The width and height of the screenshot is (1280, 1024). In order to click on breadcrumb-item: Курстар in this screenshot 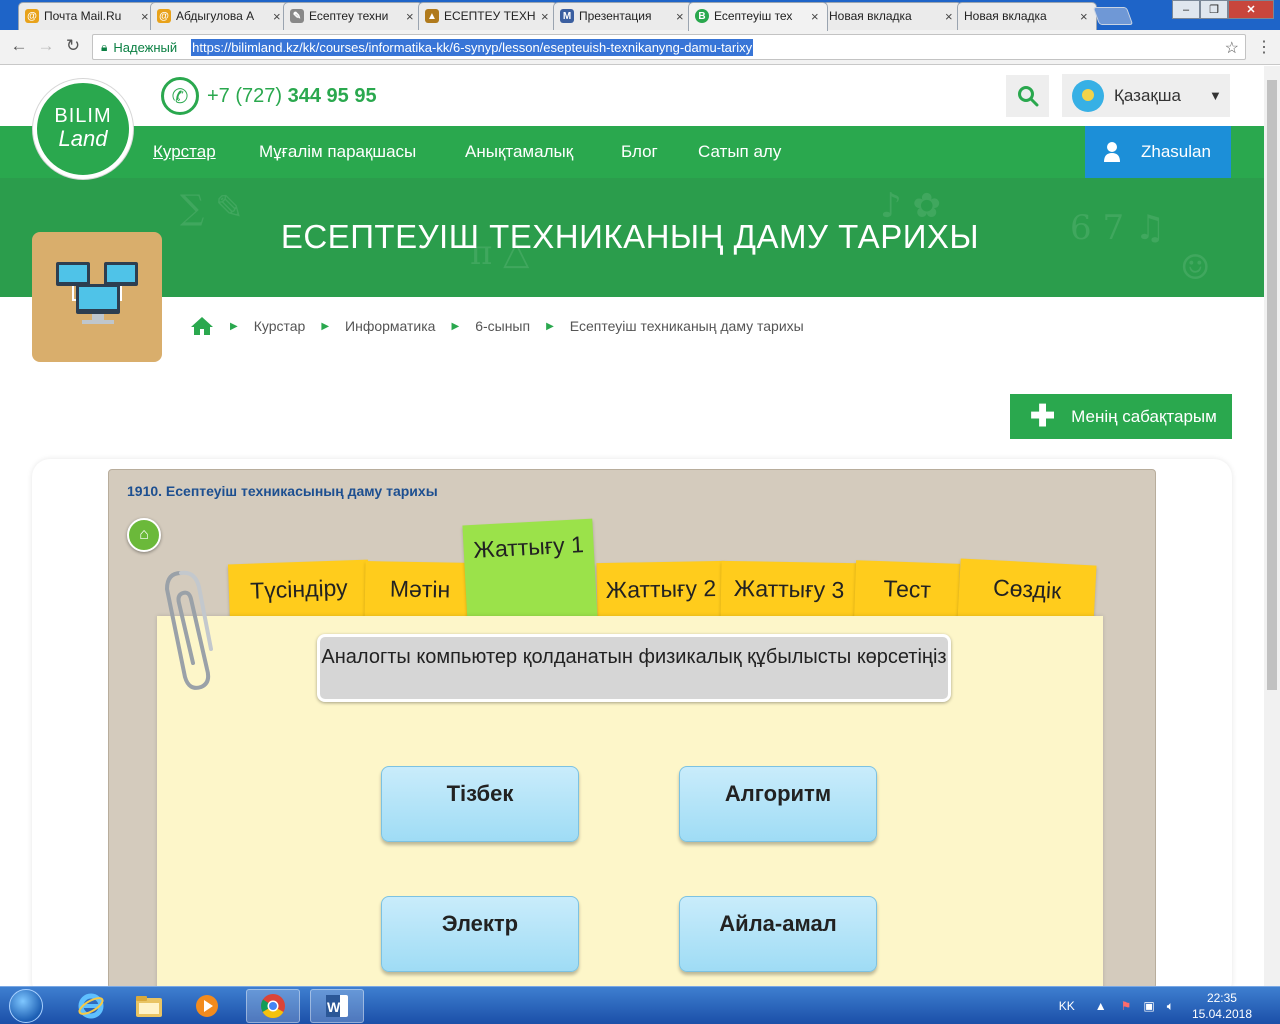, I will do `click(280, 326)`.